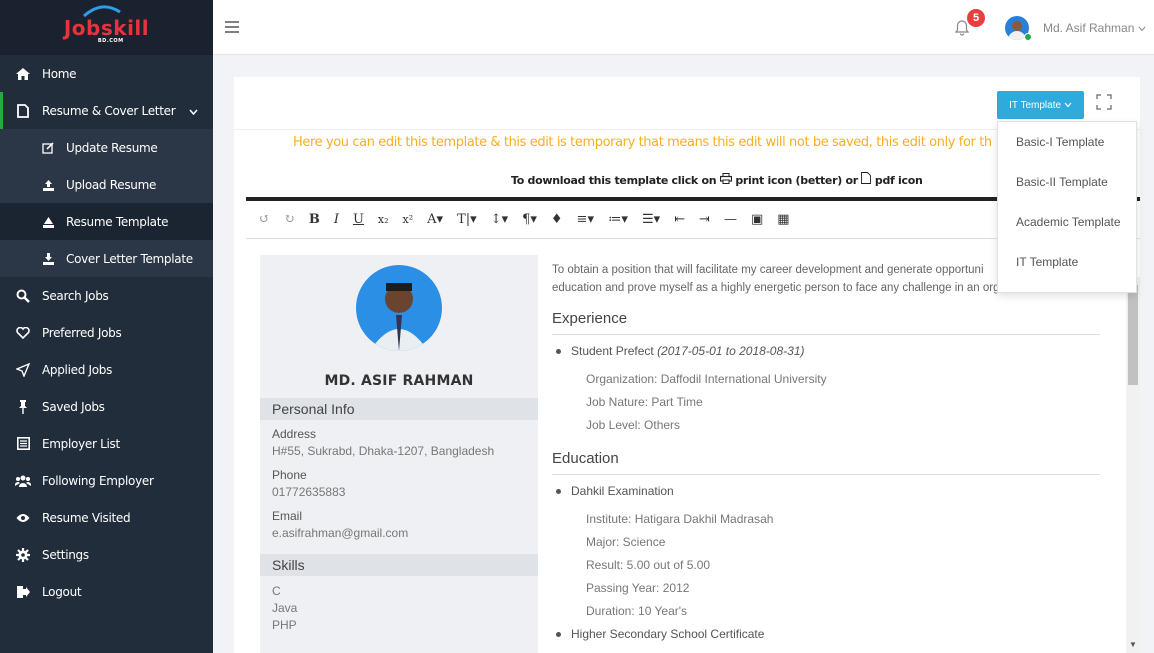 The image size is (1154, 653). I want to click on logo: Jobskill BD.COM, so click(106, 27).